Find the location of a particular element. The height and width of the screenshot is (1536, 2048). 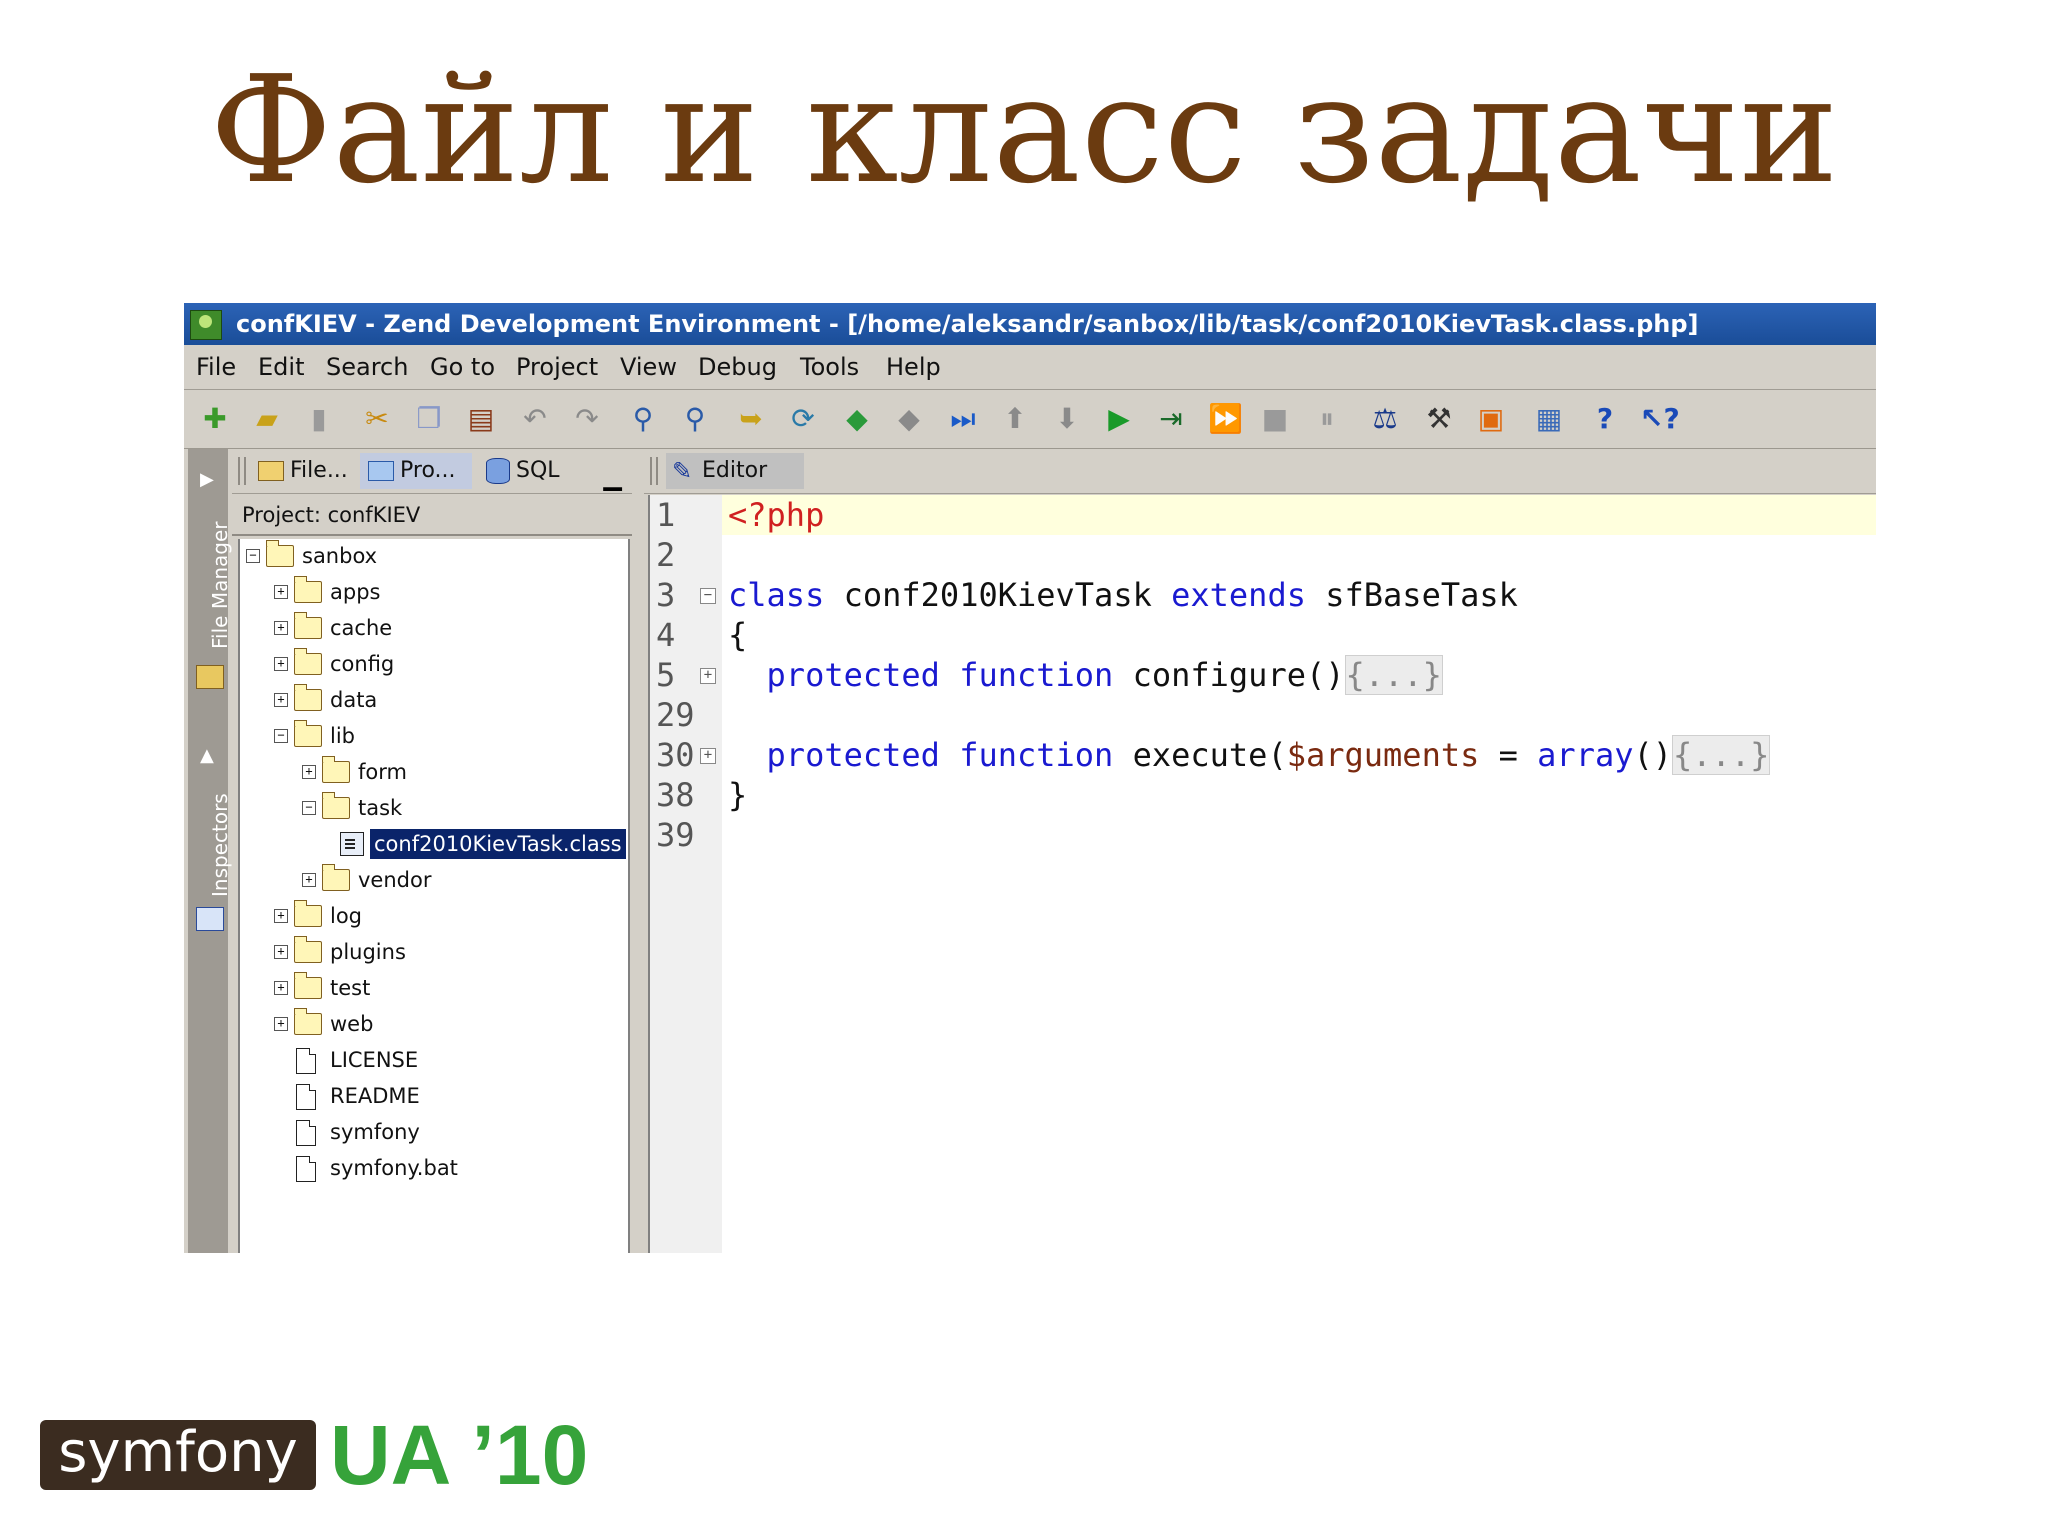

undo-icon: ↶ is located at coordinates (535, 419).